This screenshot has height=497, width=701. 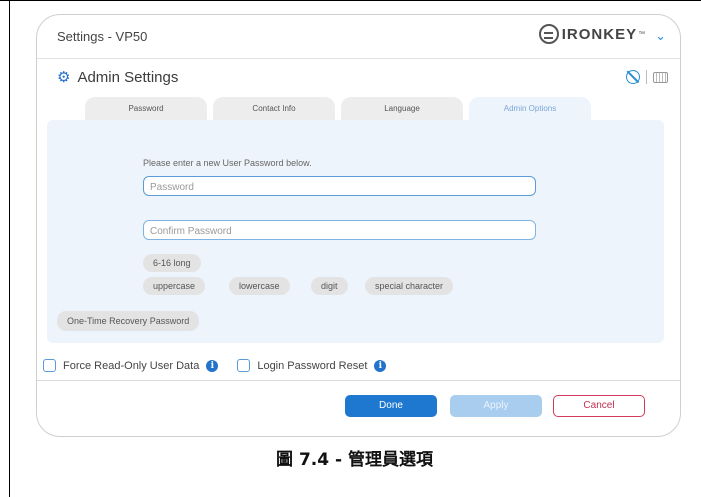 I want to click on password-prompt: Please enter a new User Password below., so click(x=227, y=163).